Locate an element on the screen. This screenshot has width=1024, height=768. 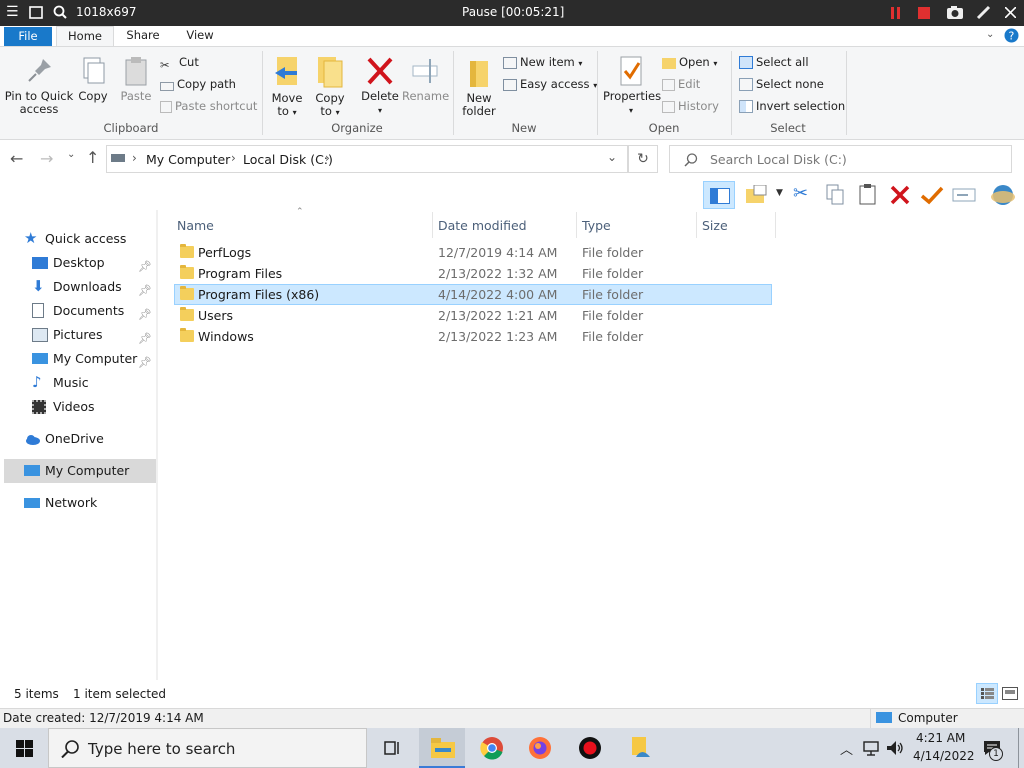
taskbar-search-input: Type here to search is located at coordinates (207, 748).